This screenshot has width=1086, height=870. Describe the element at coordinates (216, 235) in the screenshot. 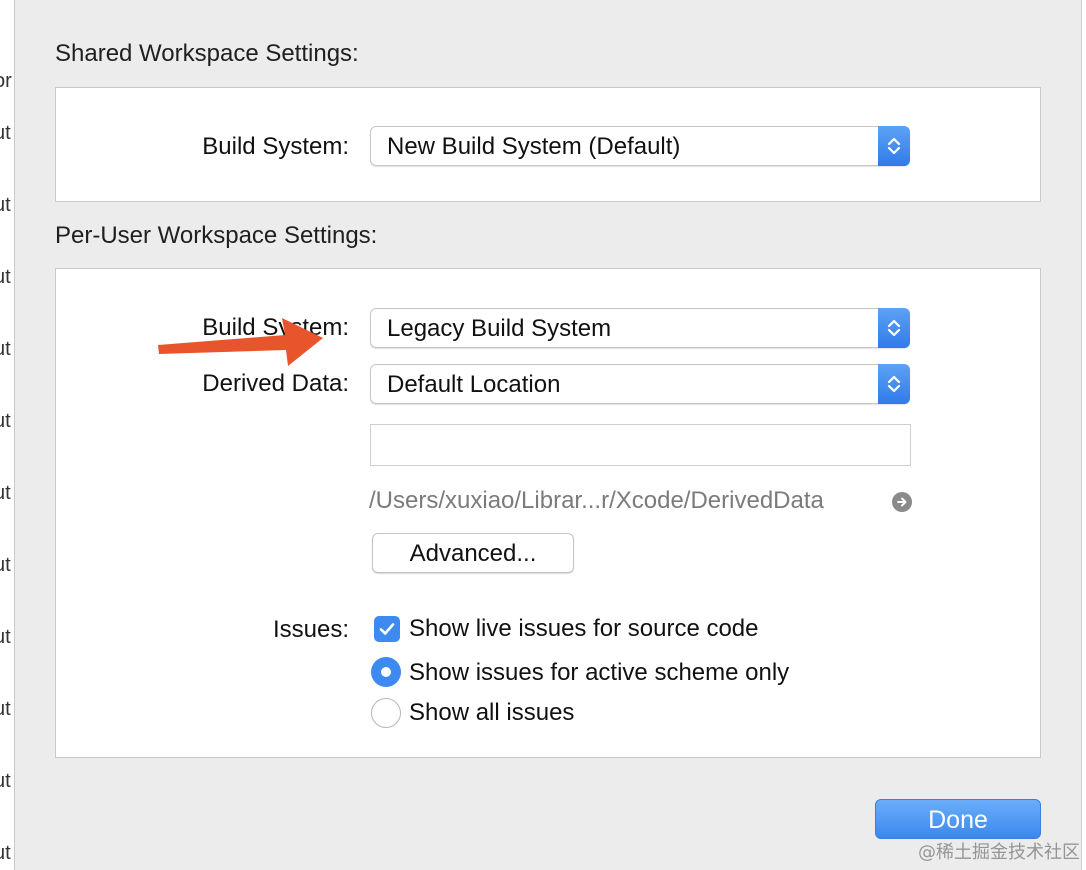

I see `per-user-settings-title: Per-User Workspace Settings:` at that location.